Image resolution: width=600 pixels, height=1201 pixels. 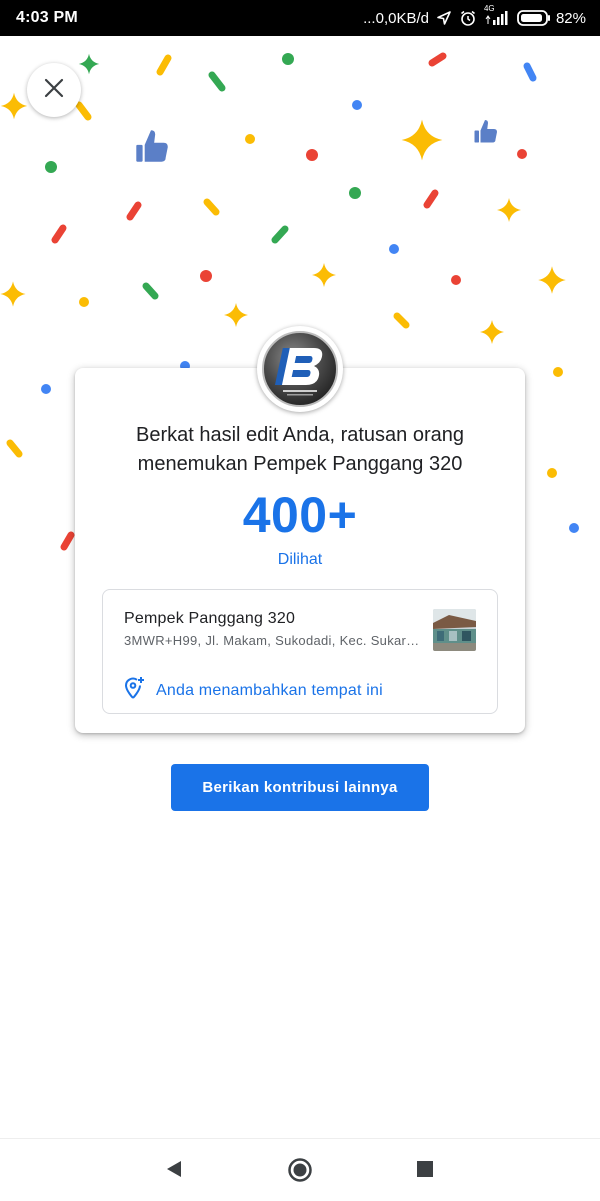 I want to click on alarm-icon, so click(x=468, y=18).